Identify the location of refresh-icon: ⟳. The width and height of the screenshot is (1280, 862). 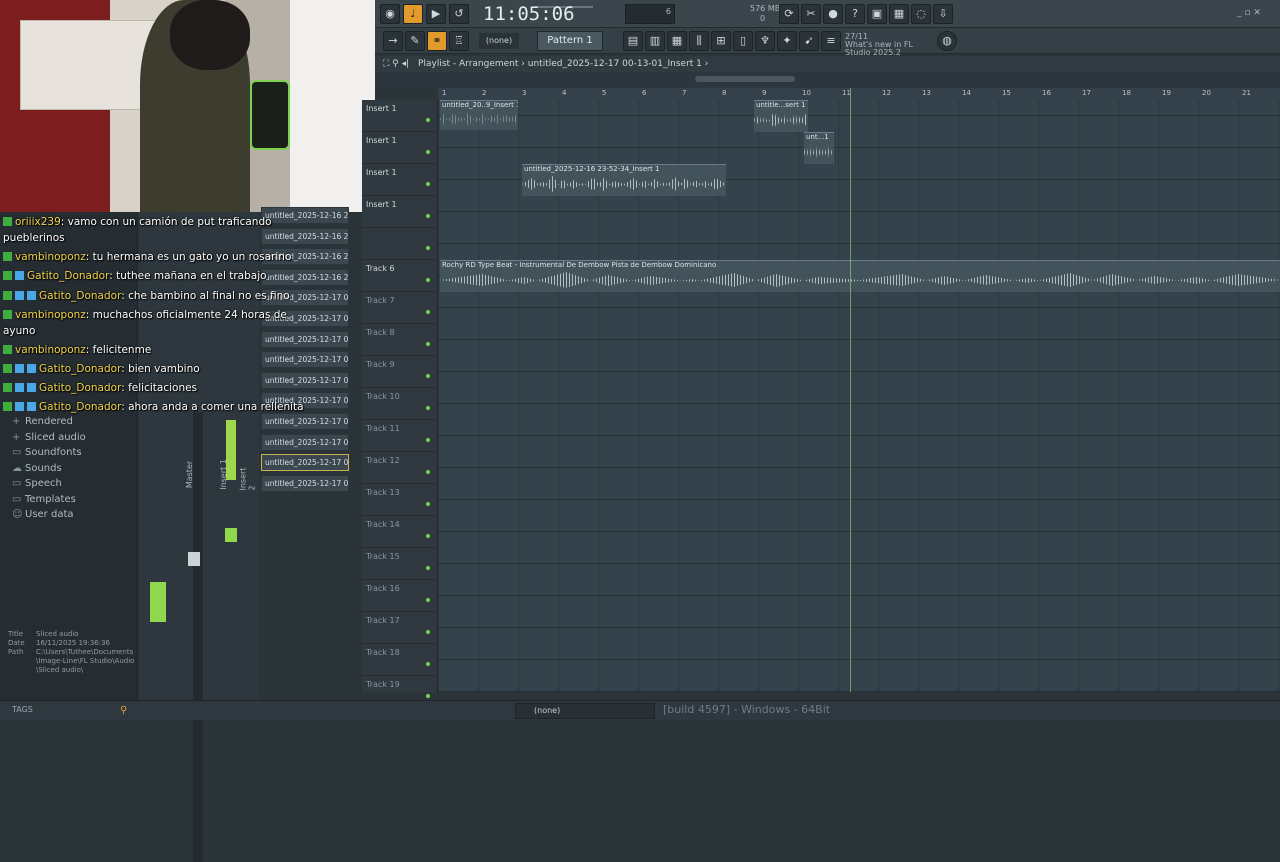
(789, 14).